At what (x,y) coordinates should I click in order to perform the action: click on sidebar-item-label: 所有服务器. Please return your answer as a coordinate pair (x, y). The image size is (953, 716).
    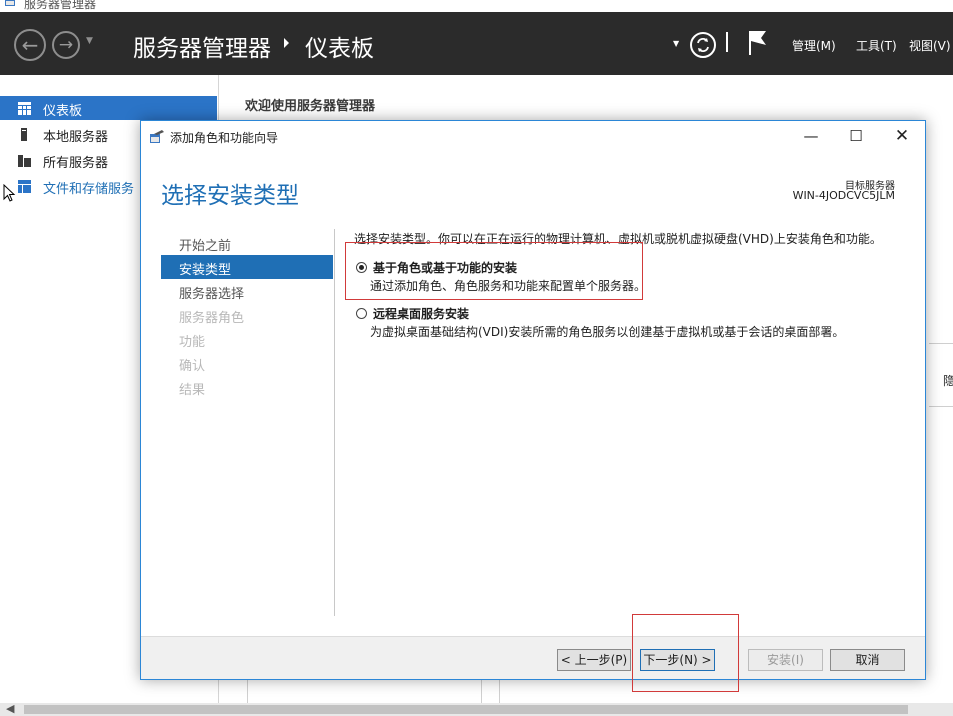
    Looking at the image, I should click on (76, 163).